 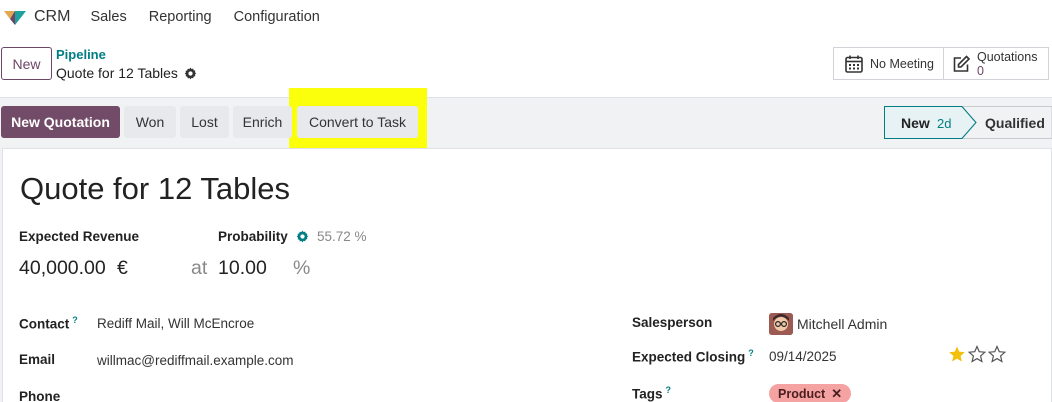 I want to click on tag-product: Product ✕, so click(x=810, y=393).